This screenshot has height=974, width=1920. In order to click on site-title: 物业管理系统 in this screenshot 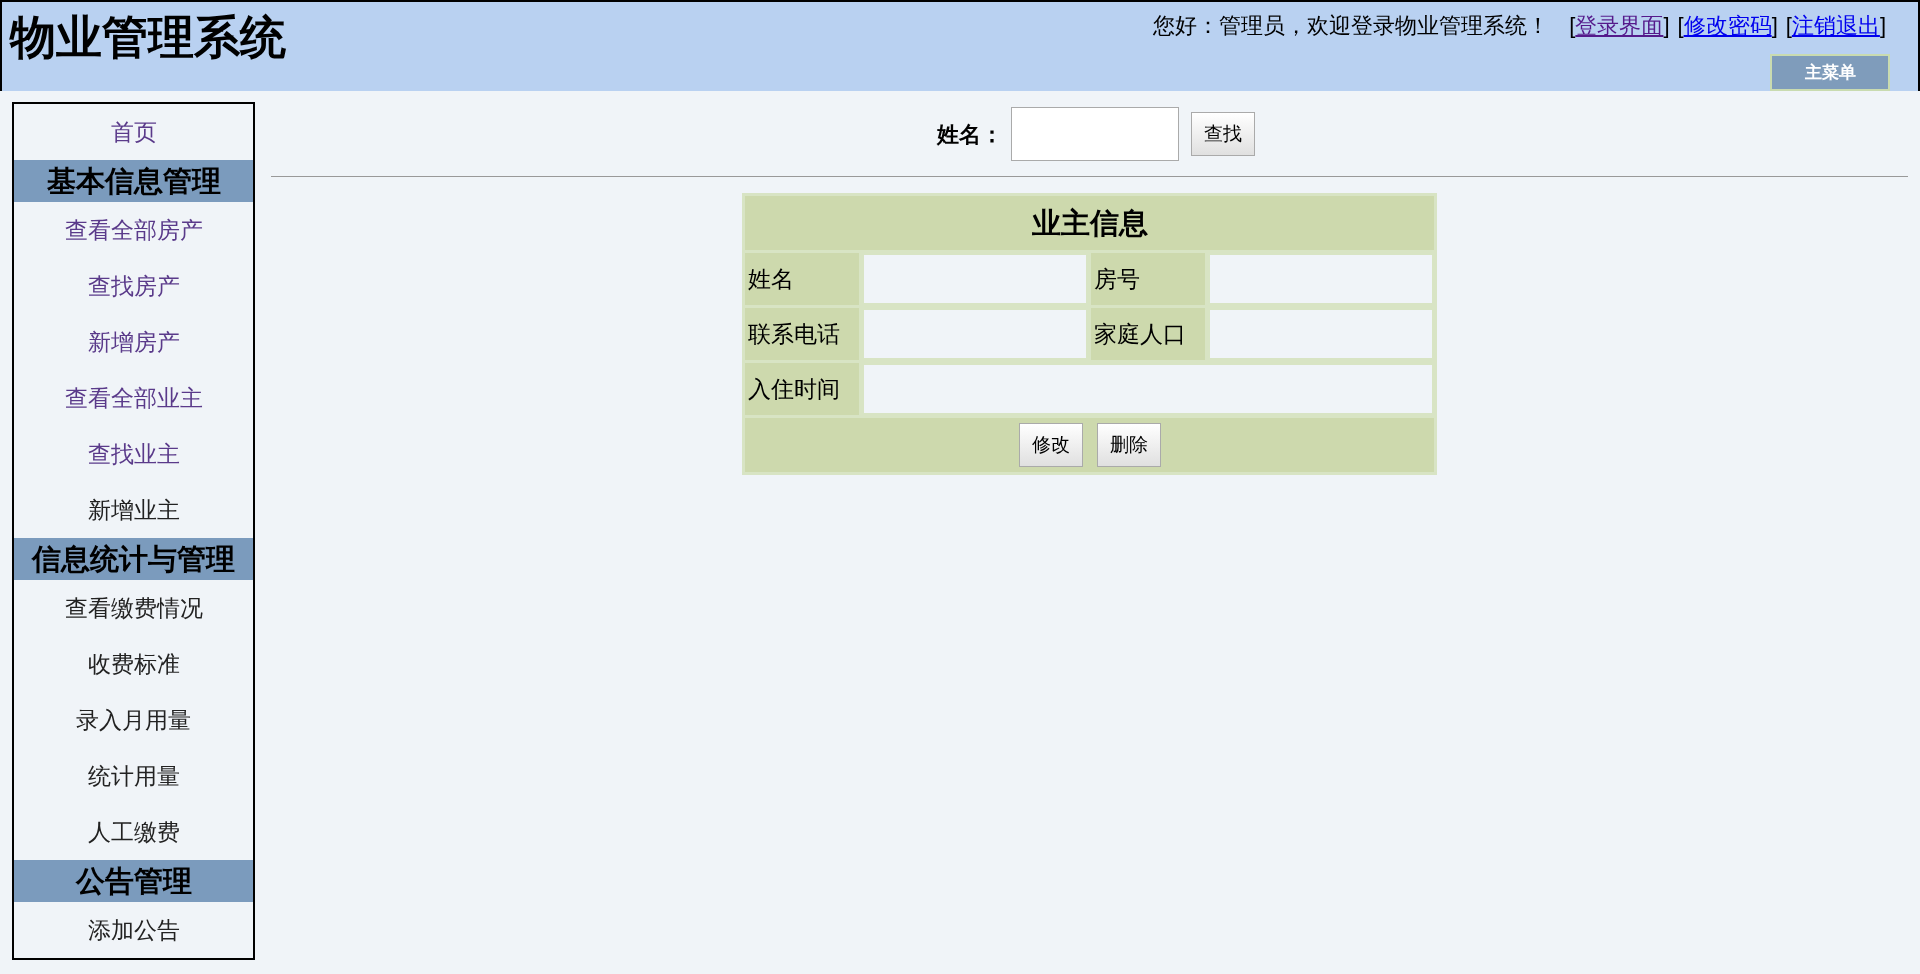, I will do `click(147, 37)`.